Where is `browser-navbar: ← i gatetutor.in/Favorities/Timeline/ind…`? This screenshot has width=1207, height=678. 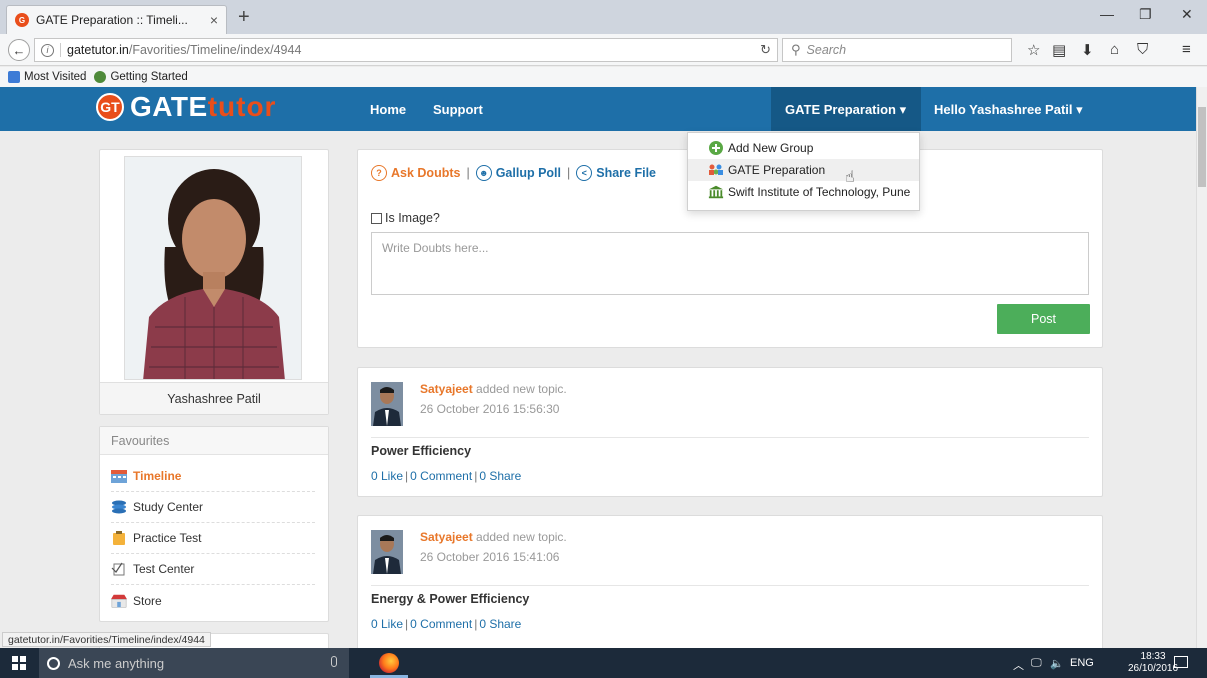
browser-navbar: ← i gatetutor.in/Favorities/Timeline/ind… is located at coordinates (603, 50).